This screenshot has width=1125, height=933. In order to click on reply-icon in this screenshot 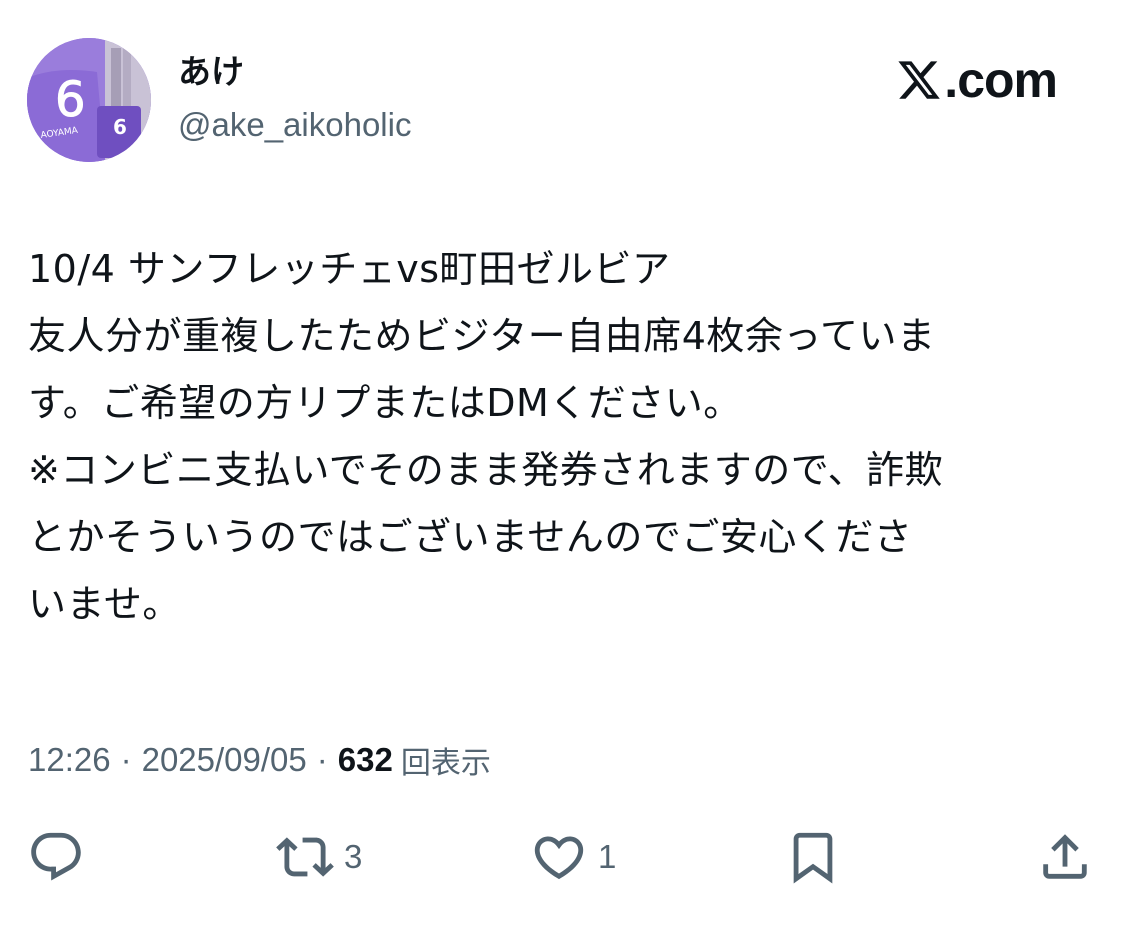, I will do `click(56, 856)`.